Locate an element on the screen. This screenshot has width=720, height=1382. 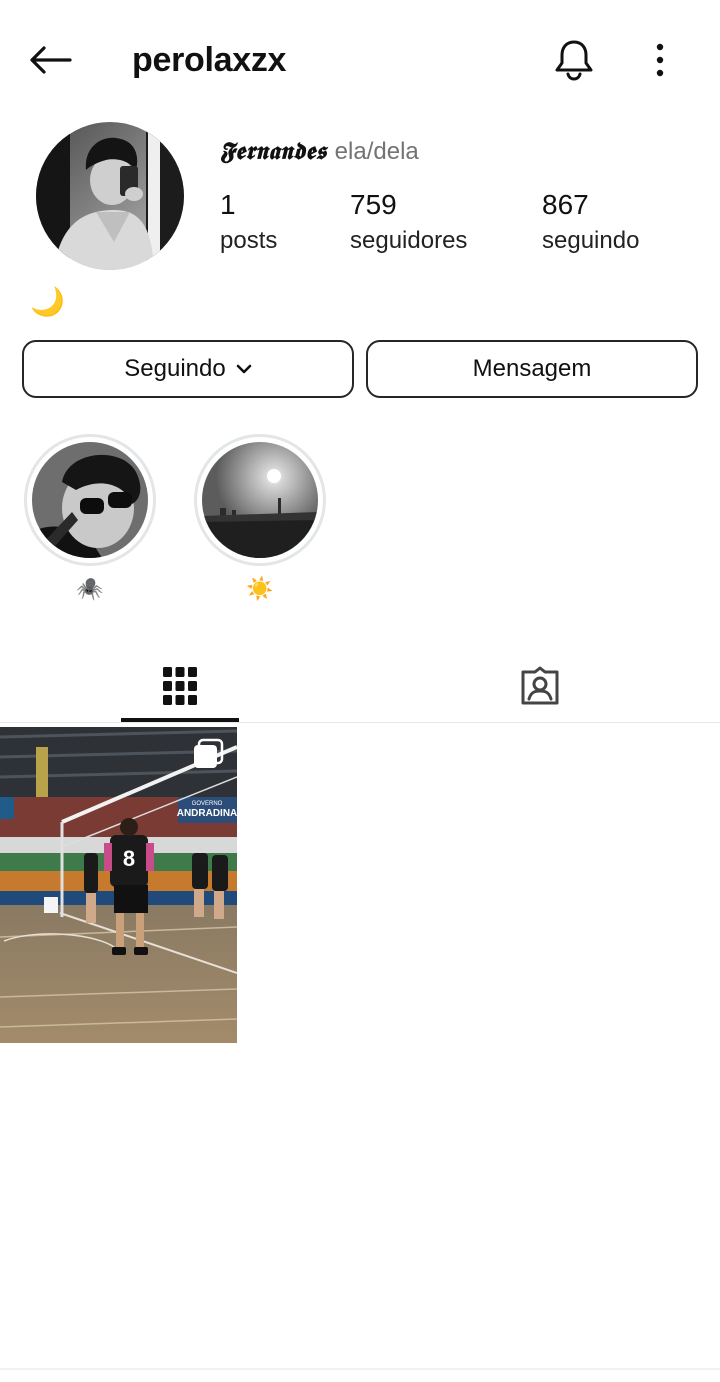
followers-label: seguidores is located at coordinates (409, 240).